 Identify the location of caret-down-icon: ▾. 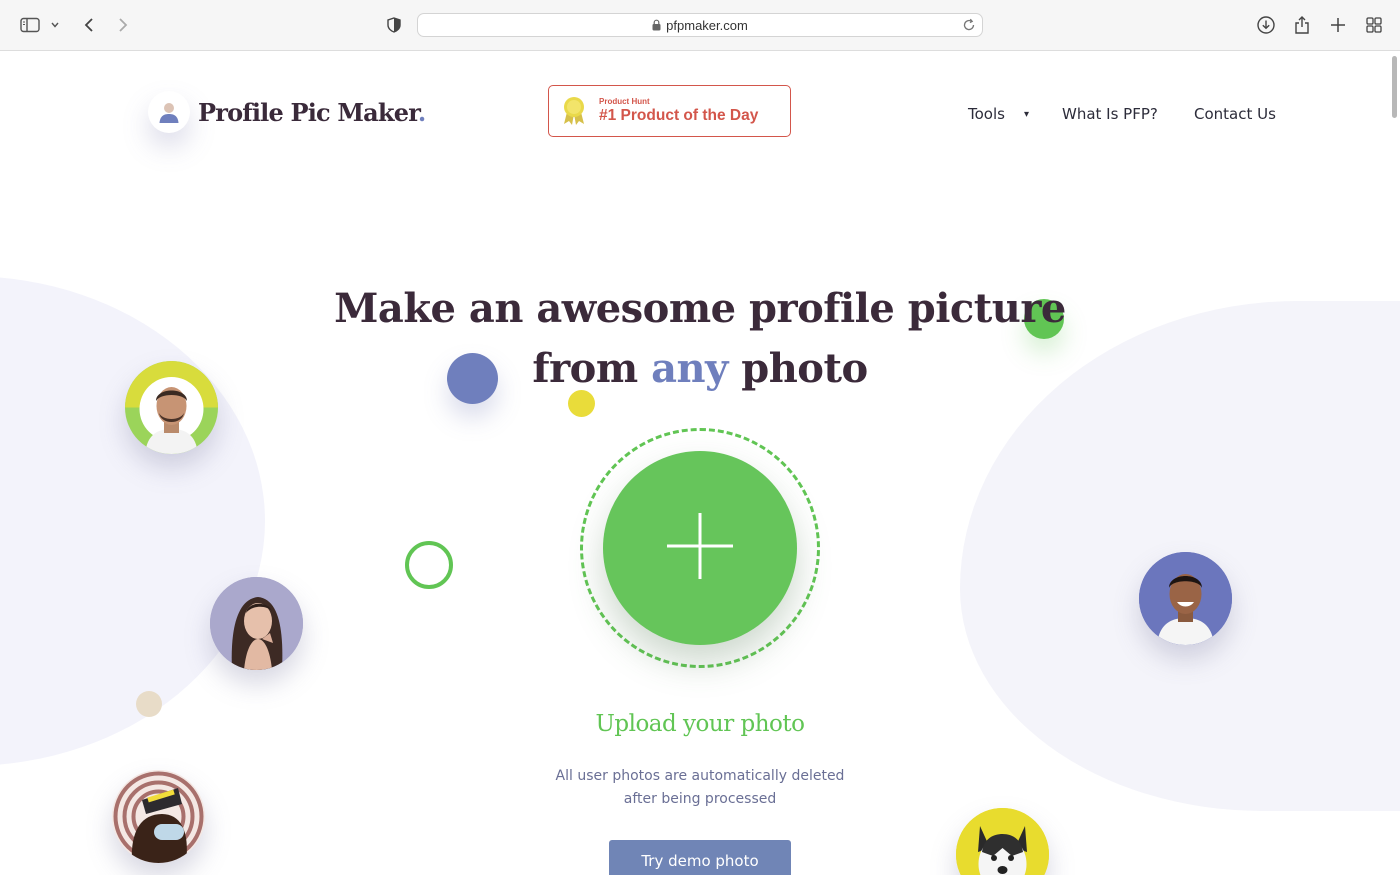
(1026, 114).